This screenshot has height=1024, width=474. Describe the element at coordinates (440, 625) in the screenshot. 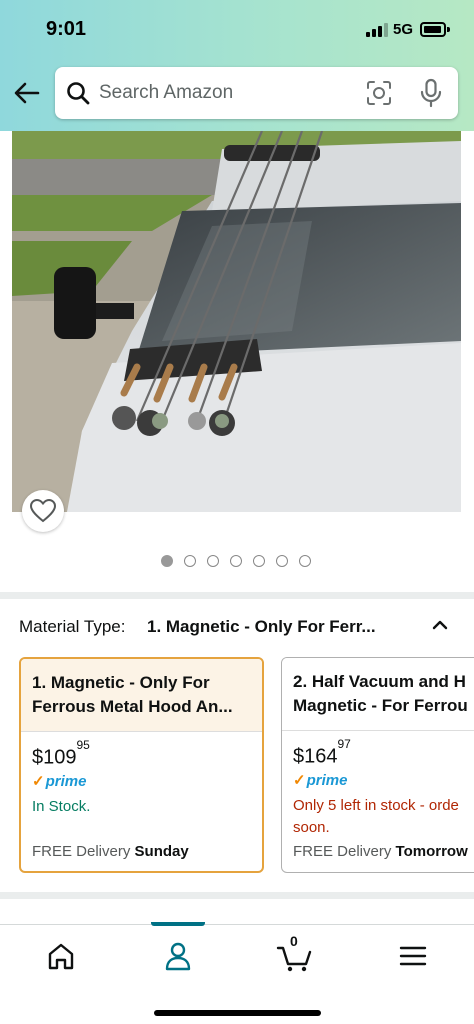

I see `chevron-up-icon` at that location.